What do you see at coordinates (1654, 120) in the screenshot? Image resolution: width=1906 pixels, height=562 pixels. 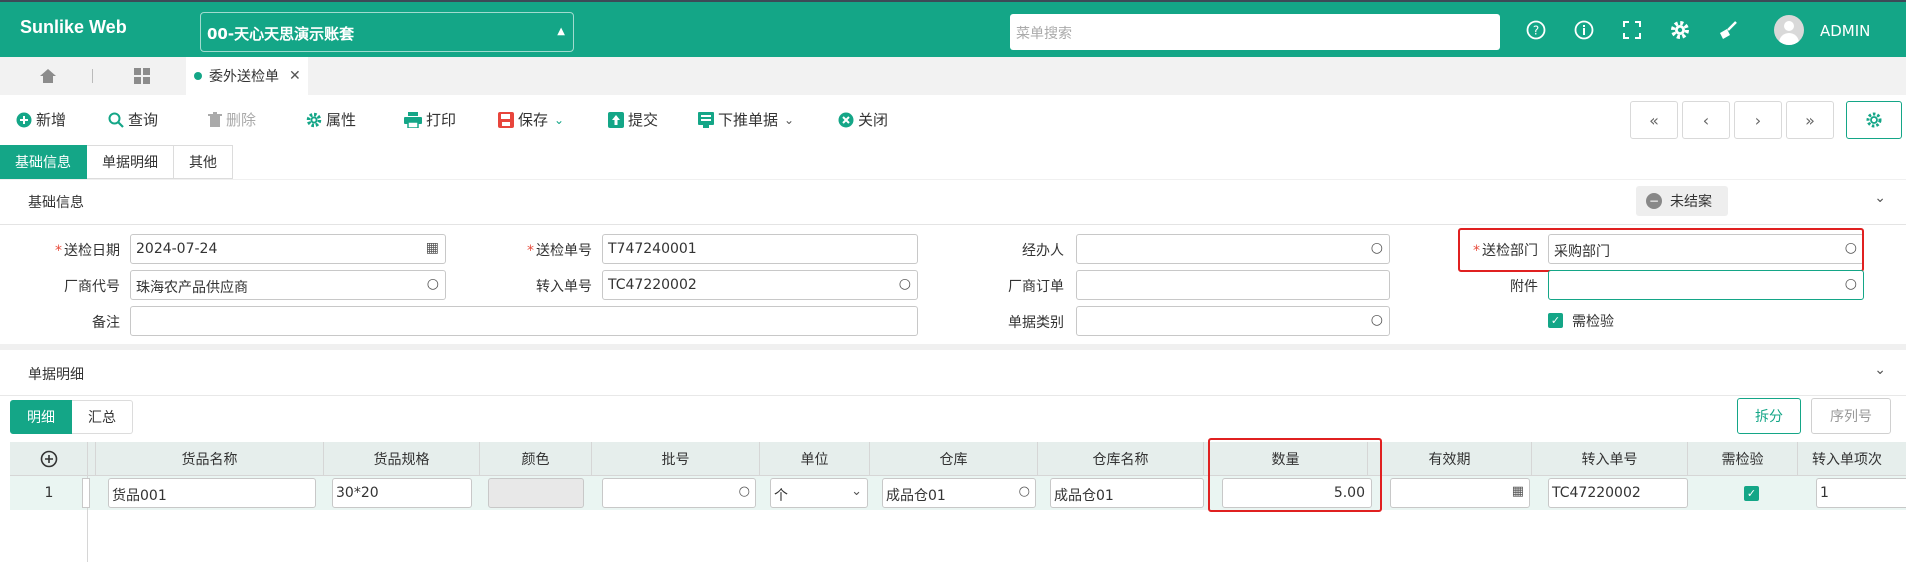 I see `first-record-button: «` at bounding box center [1654, 120].